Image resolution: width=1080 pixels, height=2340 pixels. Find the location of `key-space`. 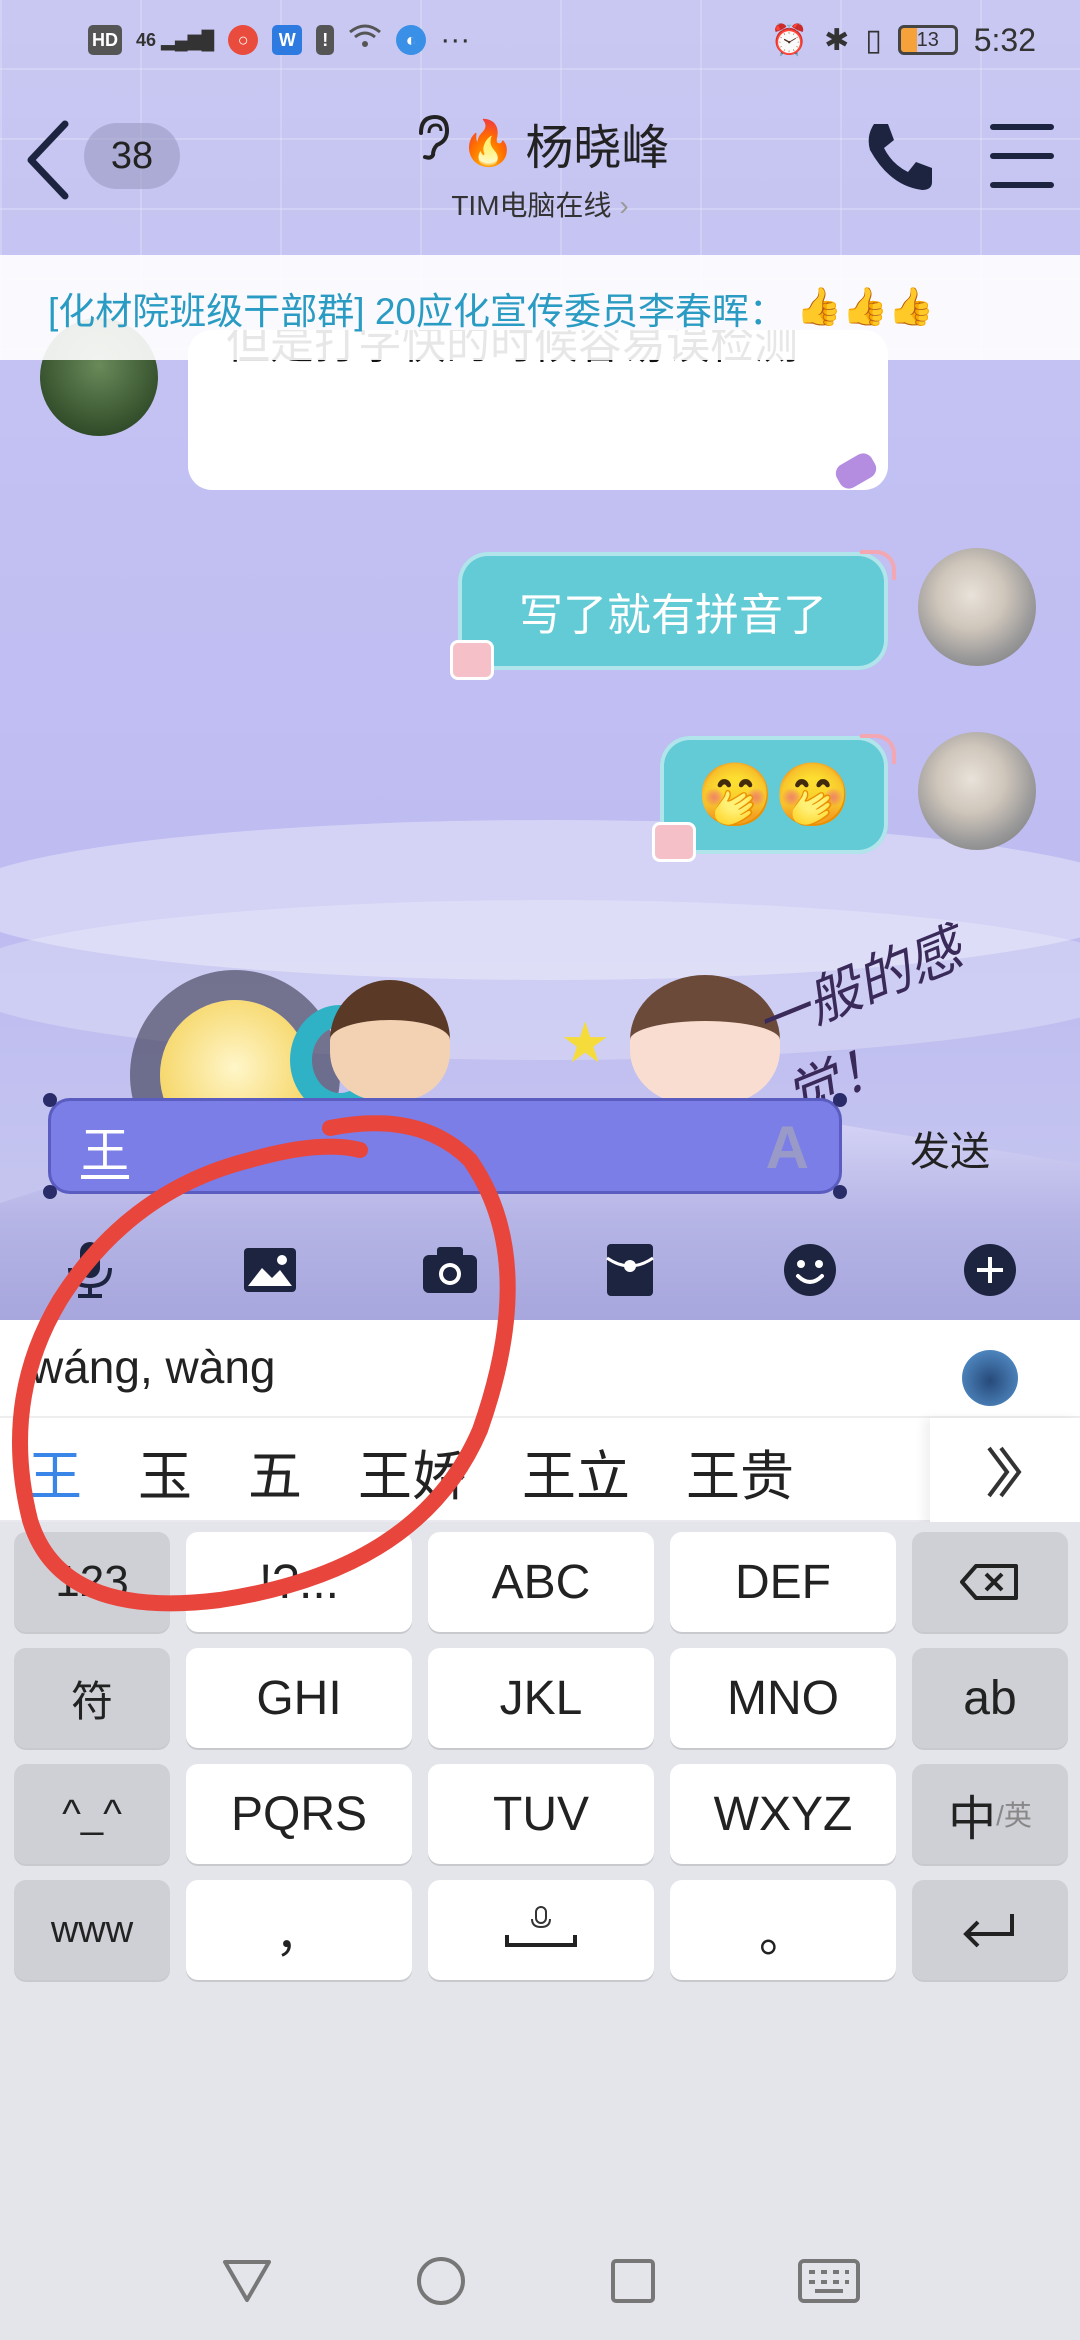

key-space is located at coordinates (541, 1930).